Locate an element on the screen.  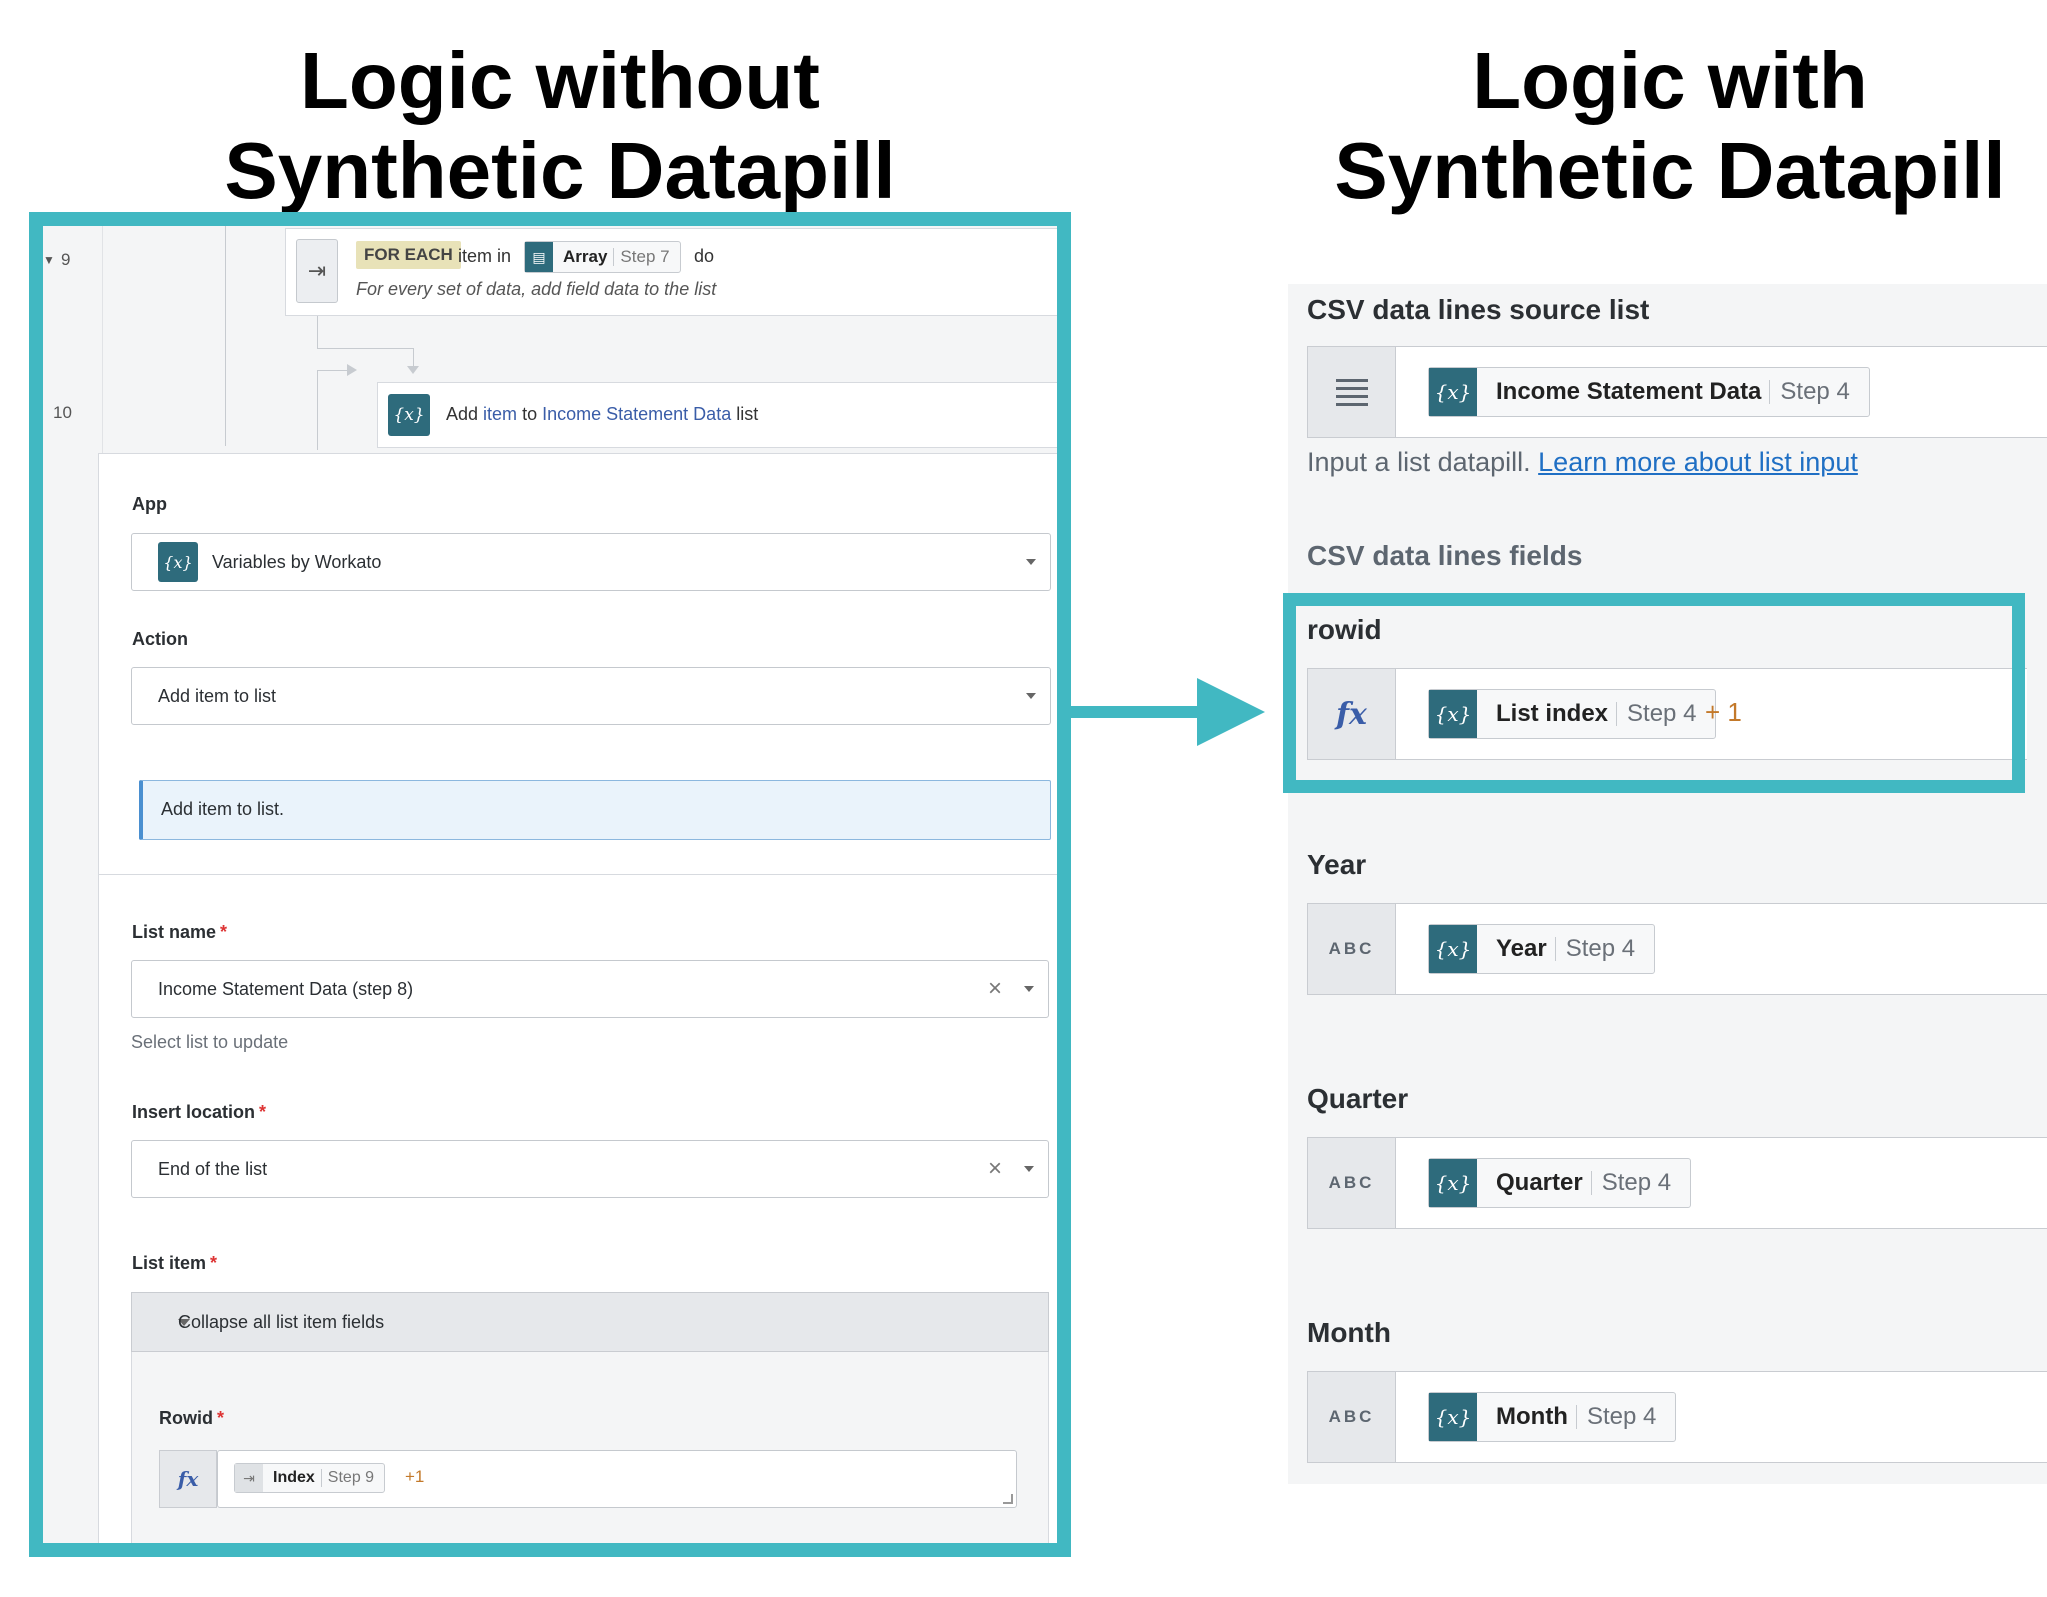
month-field: ABC {x} Month Step 4 is located at coordinates (1677, 1417).